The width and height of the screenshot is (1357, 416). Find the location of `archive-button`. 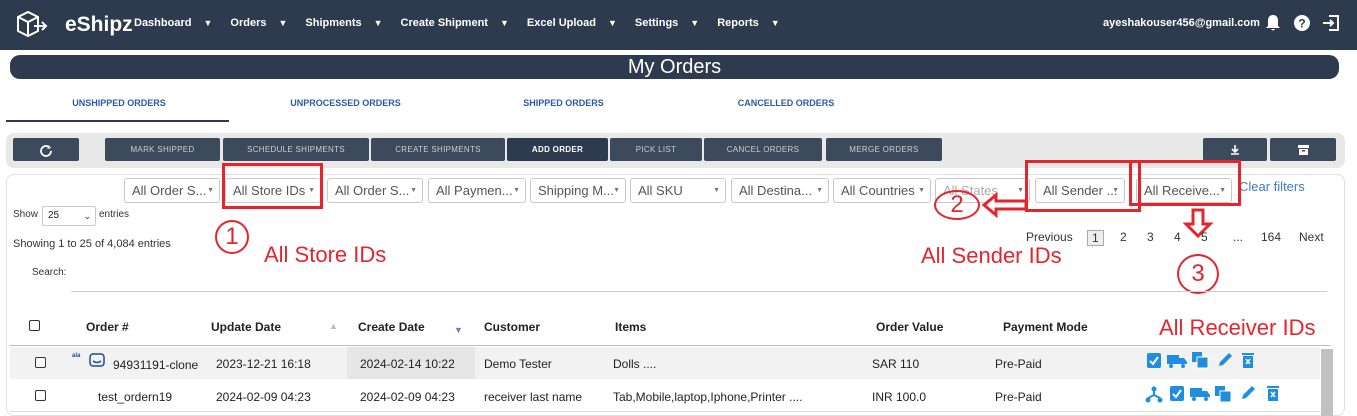

archive-button is located at coordinates (1303, 149).